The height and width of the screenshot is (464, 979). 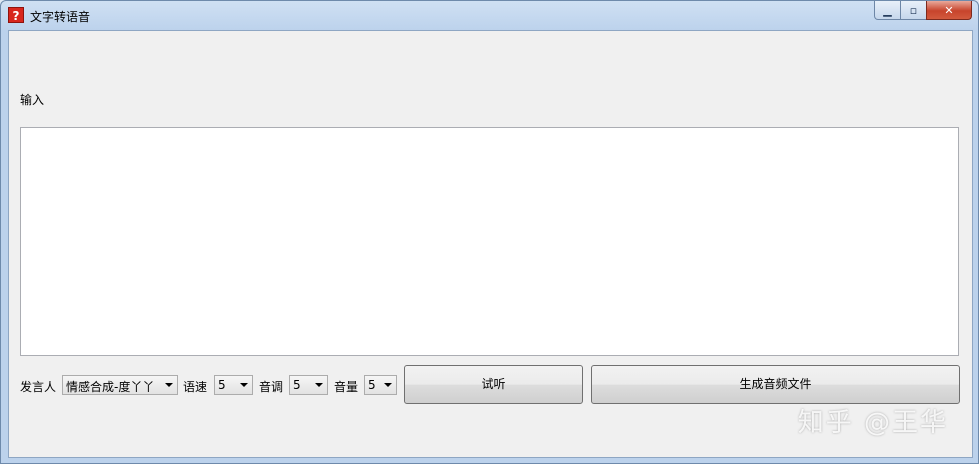 I want to click on question-mark-icon: ?, so click(x=16, y=15).